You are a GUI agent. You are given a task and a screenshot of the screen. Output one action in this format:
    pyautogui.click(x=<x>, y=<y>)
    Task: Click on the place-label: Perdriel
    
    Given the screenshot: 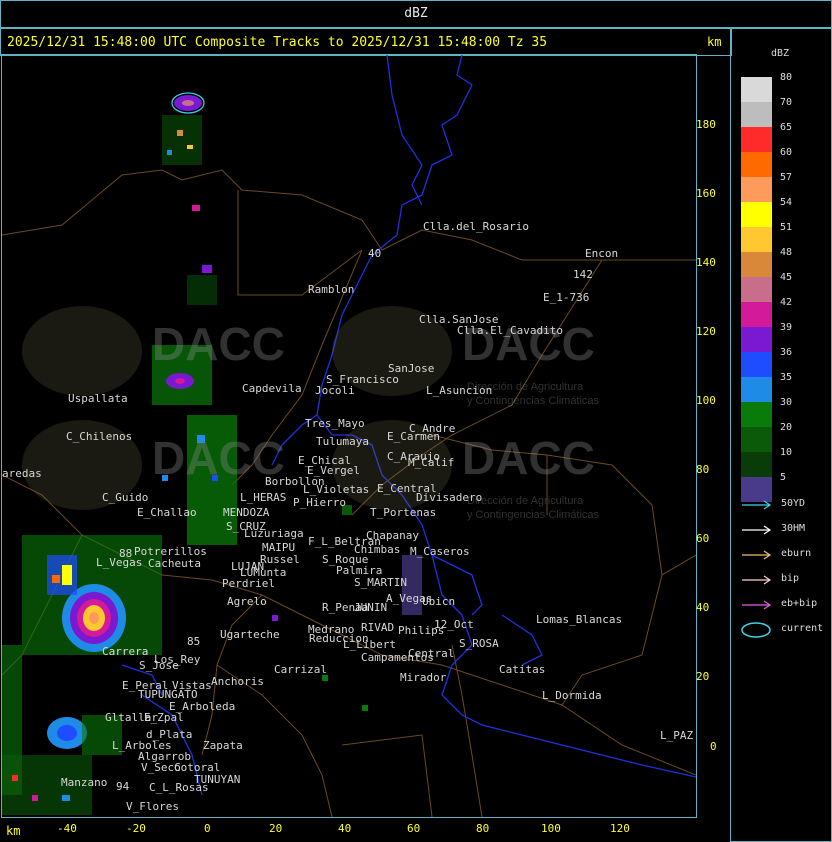 What is the action you would take?
    pyautogui.click(x=248, y=583)
    